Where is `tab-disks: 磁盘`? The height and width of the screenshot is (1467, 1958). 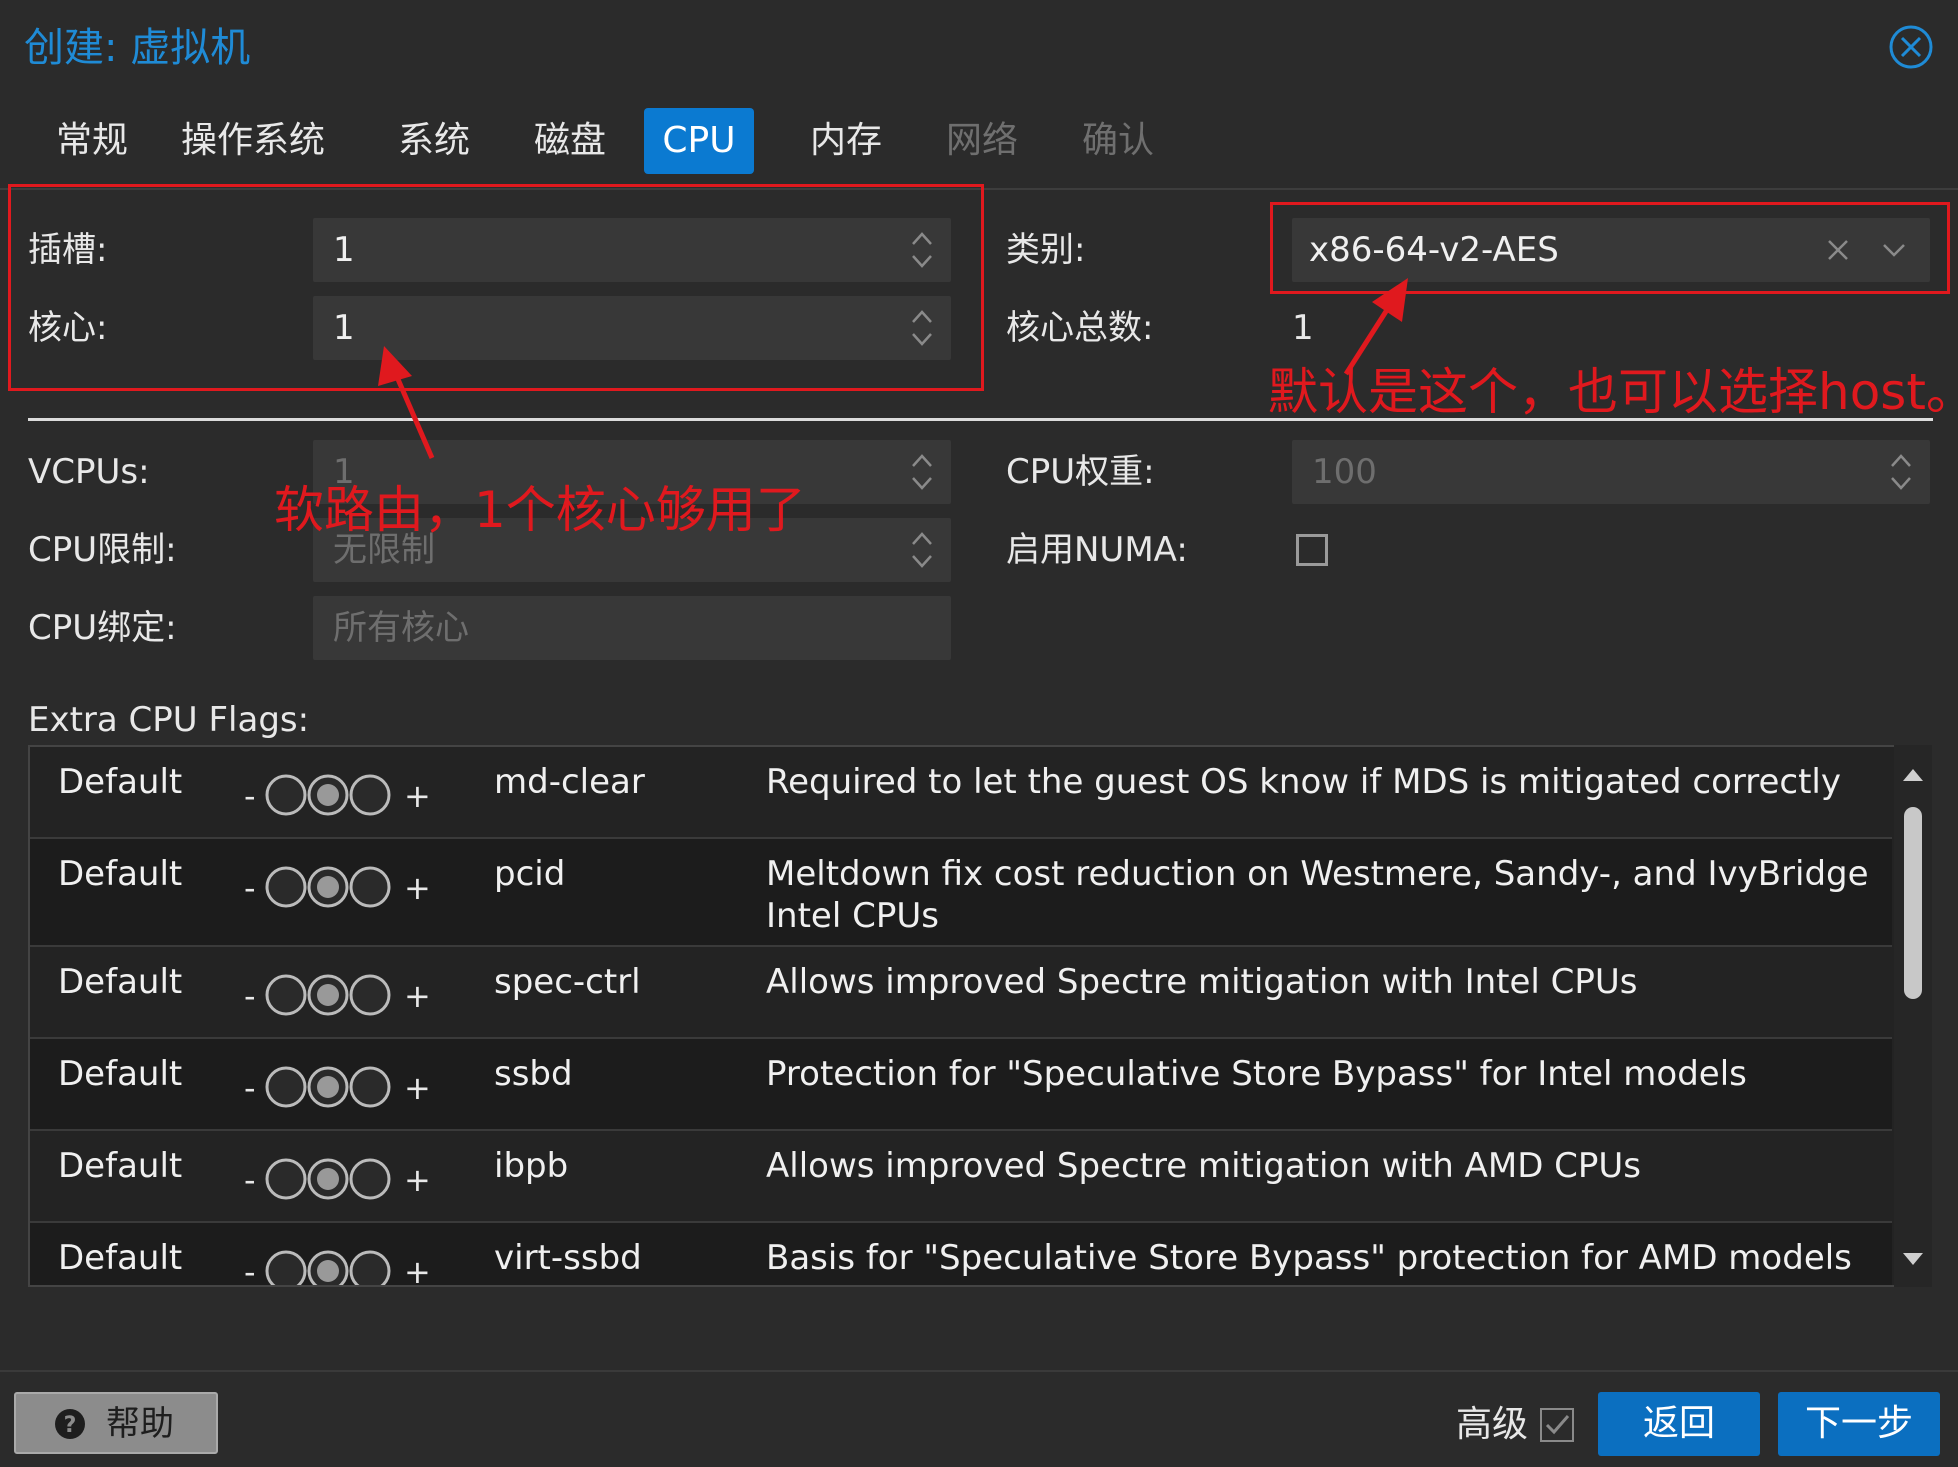
tab-disks: 磁盘 is located at coordinates (570, 141).